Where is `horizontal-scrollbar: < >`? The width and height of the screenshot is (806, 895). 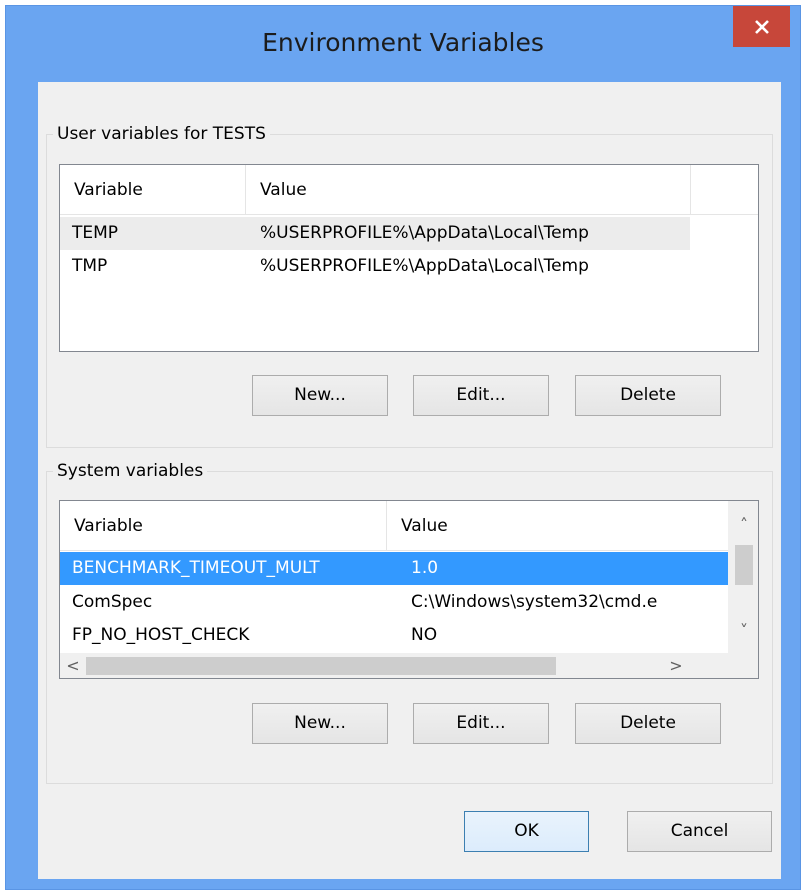
horizontal-scrollbar: < > is located at coordinates (394, 665).